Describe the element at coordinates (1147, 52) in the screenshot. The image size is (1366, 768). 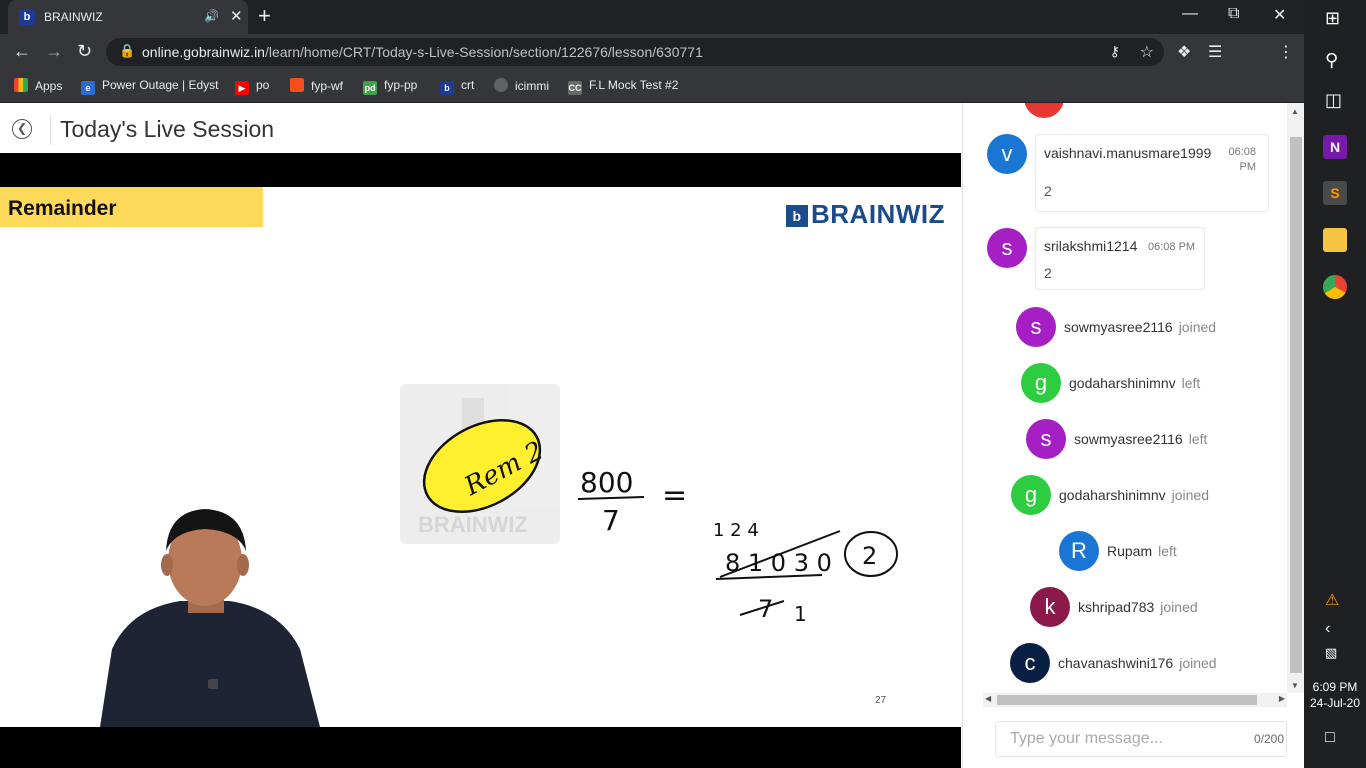
I see `bookmark-star-icon: ☆` at that location.